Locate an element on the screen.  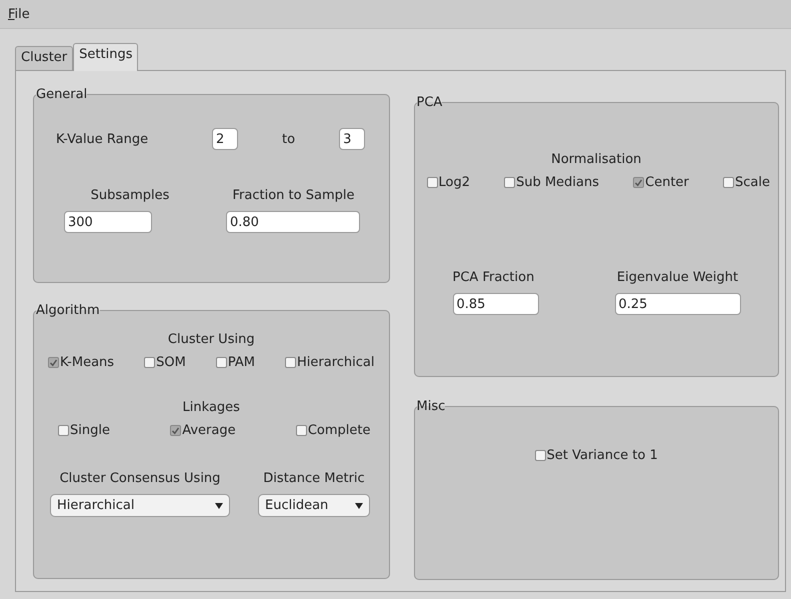
dropdown: Hierarchical is located at coordinates (140, 505).